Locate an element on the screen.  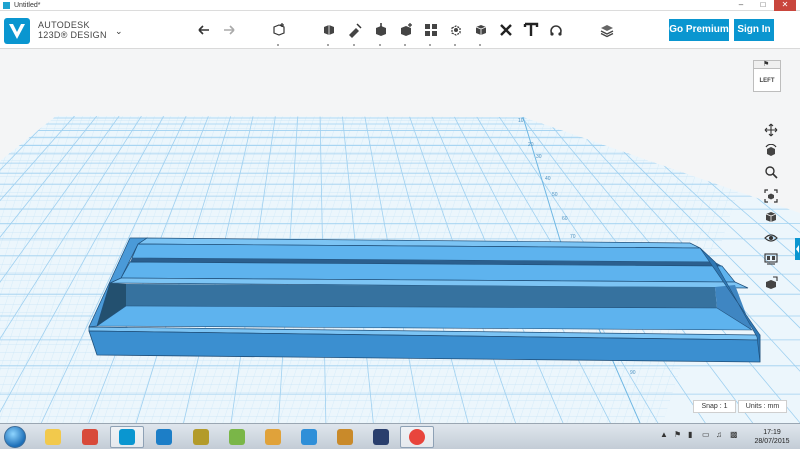
blender-icon is located at coordinates (381, 437).